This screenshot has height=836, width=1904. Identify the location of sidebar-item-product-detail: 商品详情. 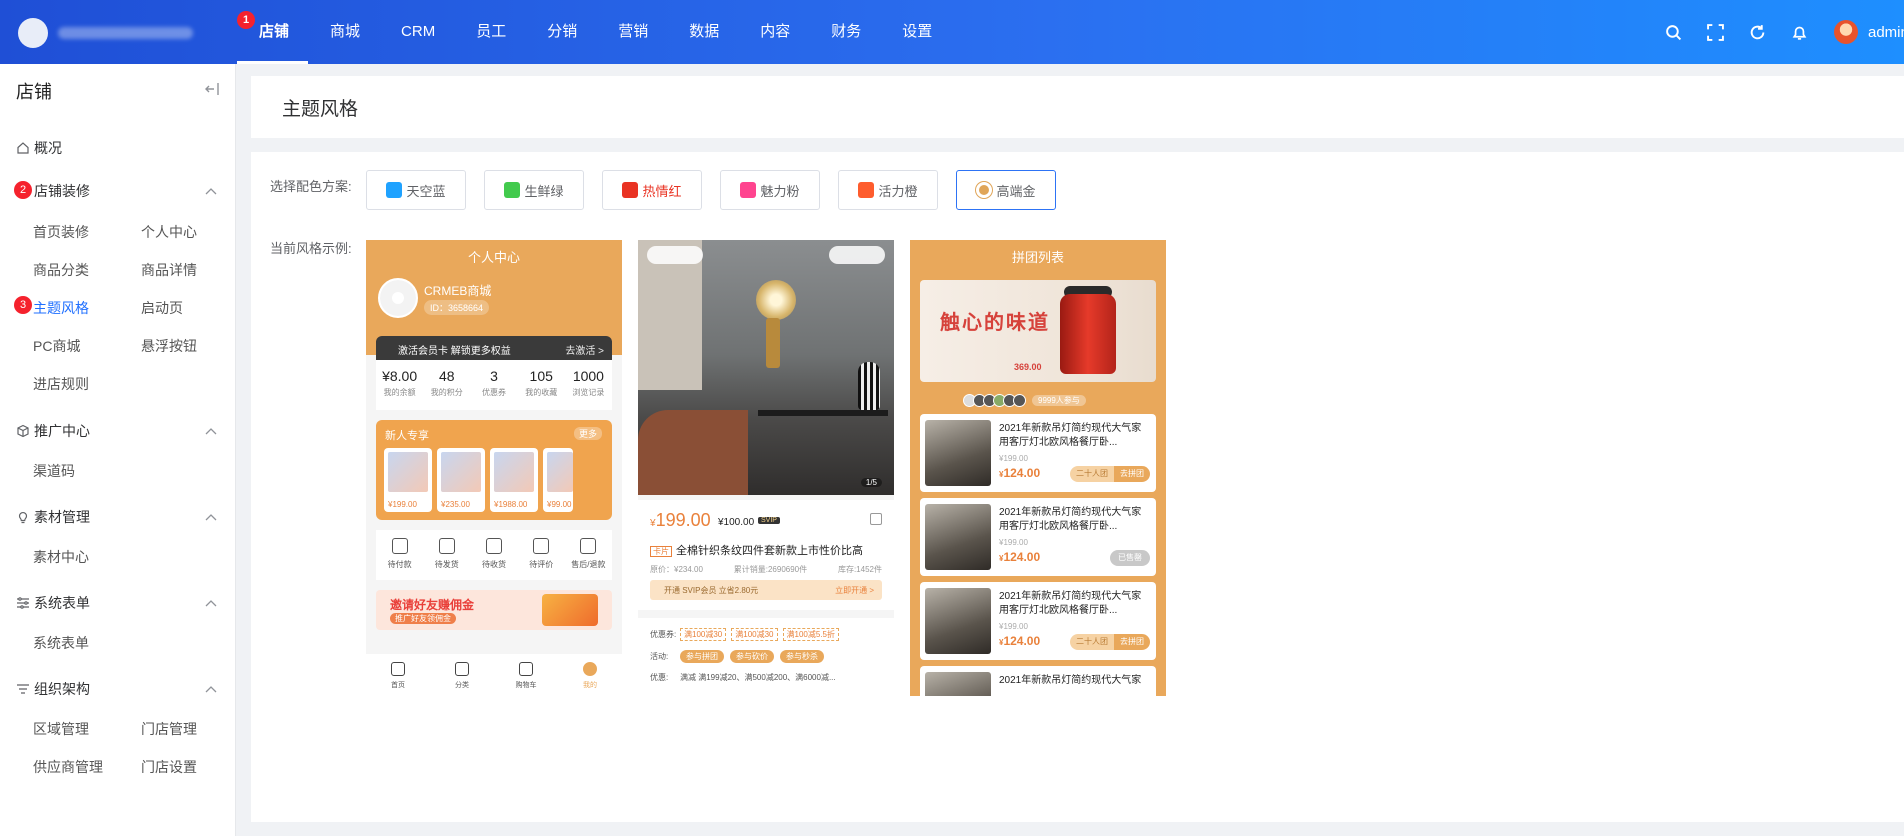
(169, 270).